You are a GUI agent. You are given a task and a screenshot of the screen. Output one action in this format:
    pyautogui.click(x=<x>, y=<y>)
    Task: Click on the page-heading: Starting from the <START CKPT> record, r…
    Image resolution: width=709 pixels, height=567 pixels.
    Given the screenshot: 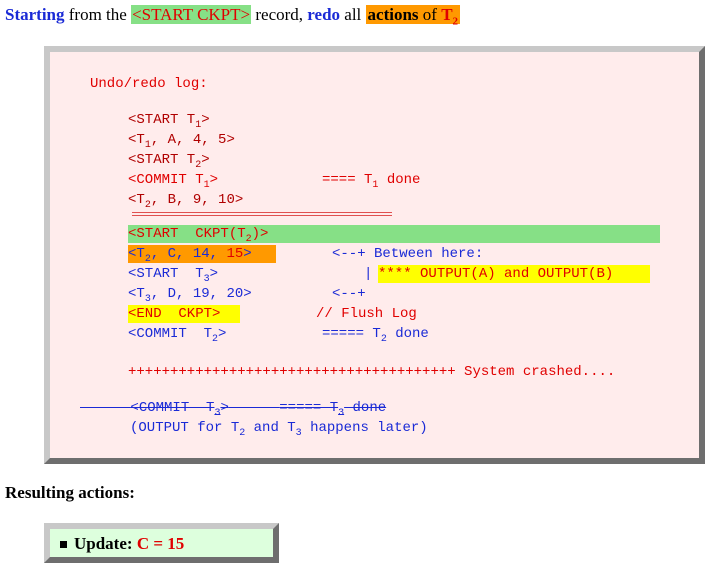 What is the action you would take?
    pyautogui.click(x=233, y=16)
    